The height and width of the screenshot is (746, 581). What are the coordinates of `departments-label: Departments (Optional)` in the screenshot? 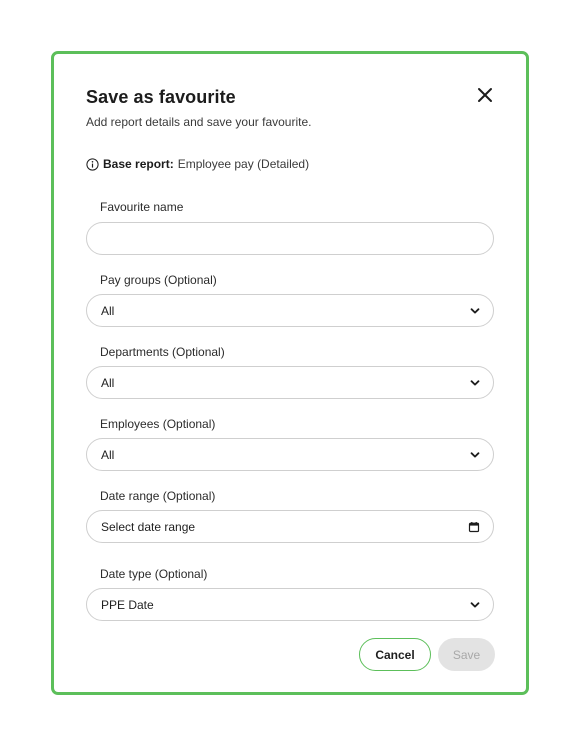 It's located at (162, 352).